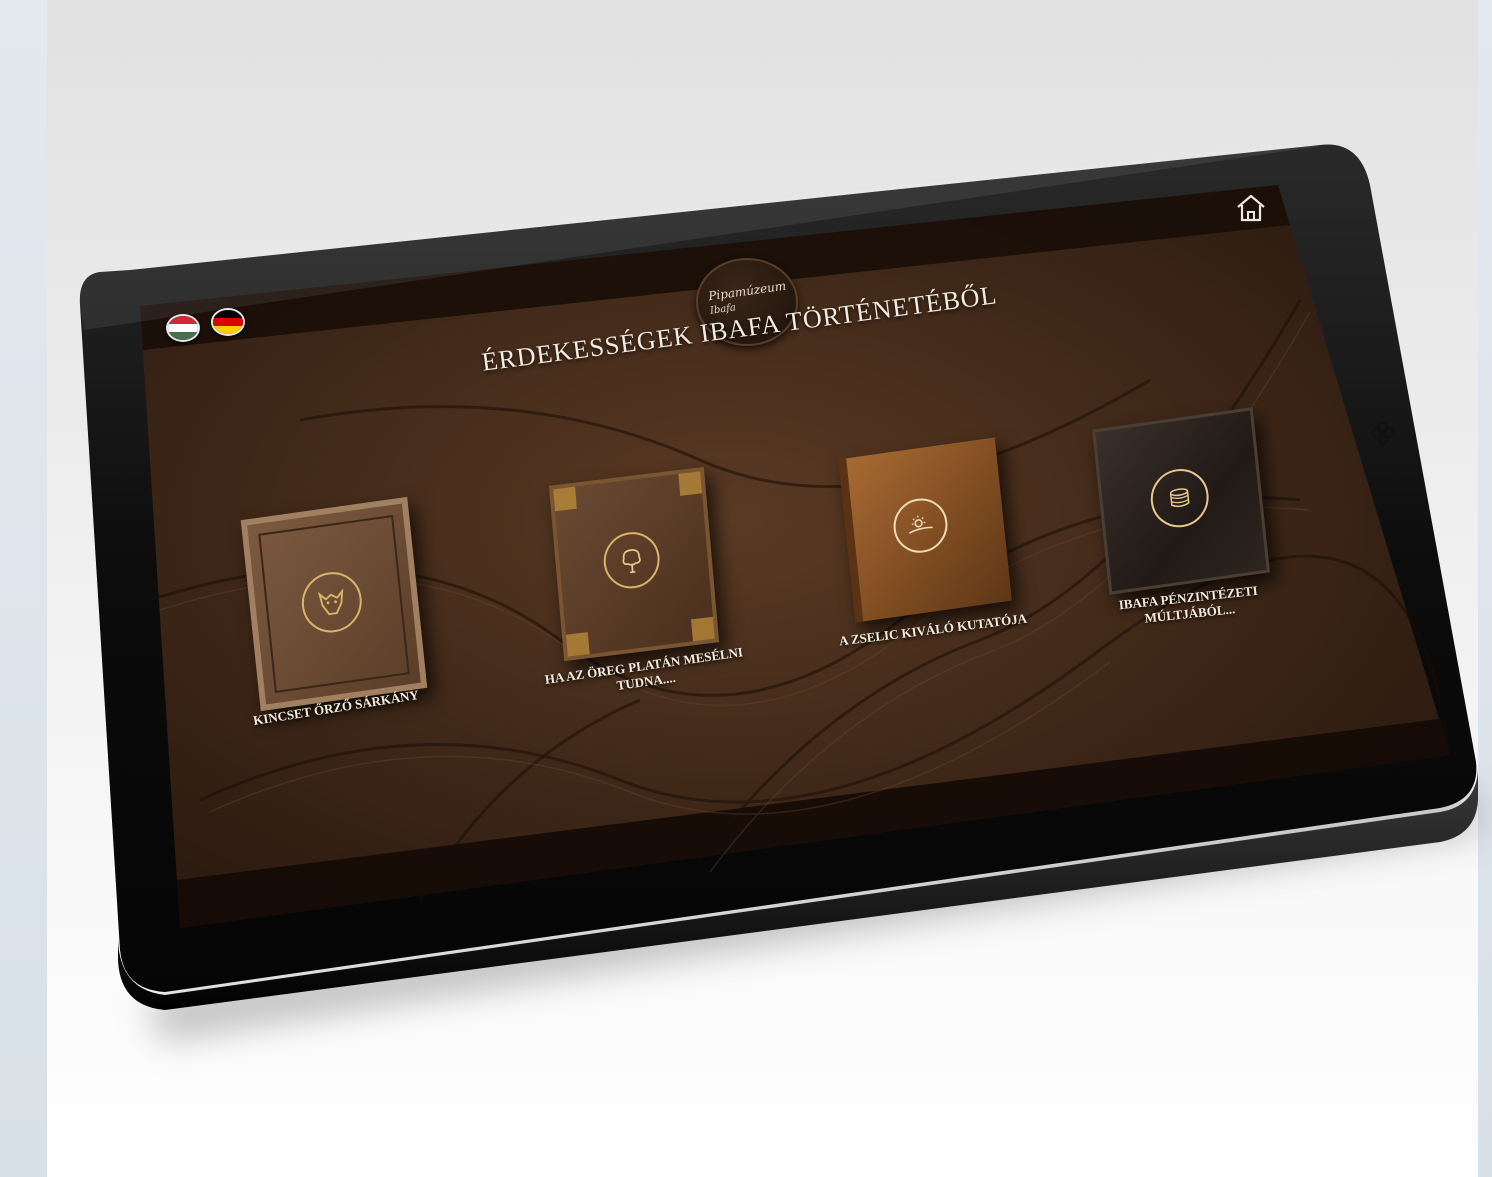 This screenshot has width=1492, height=1177. What do you see at coordinates (631, 560) in the screenshot?
I see `tree-icon` at bounding box center [631, 560].